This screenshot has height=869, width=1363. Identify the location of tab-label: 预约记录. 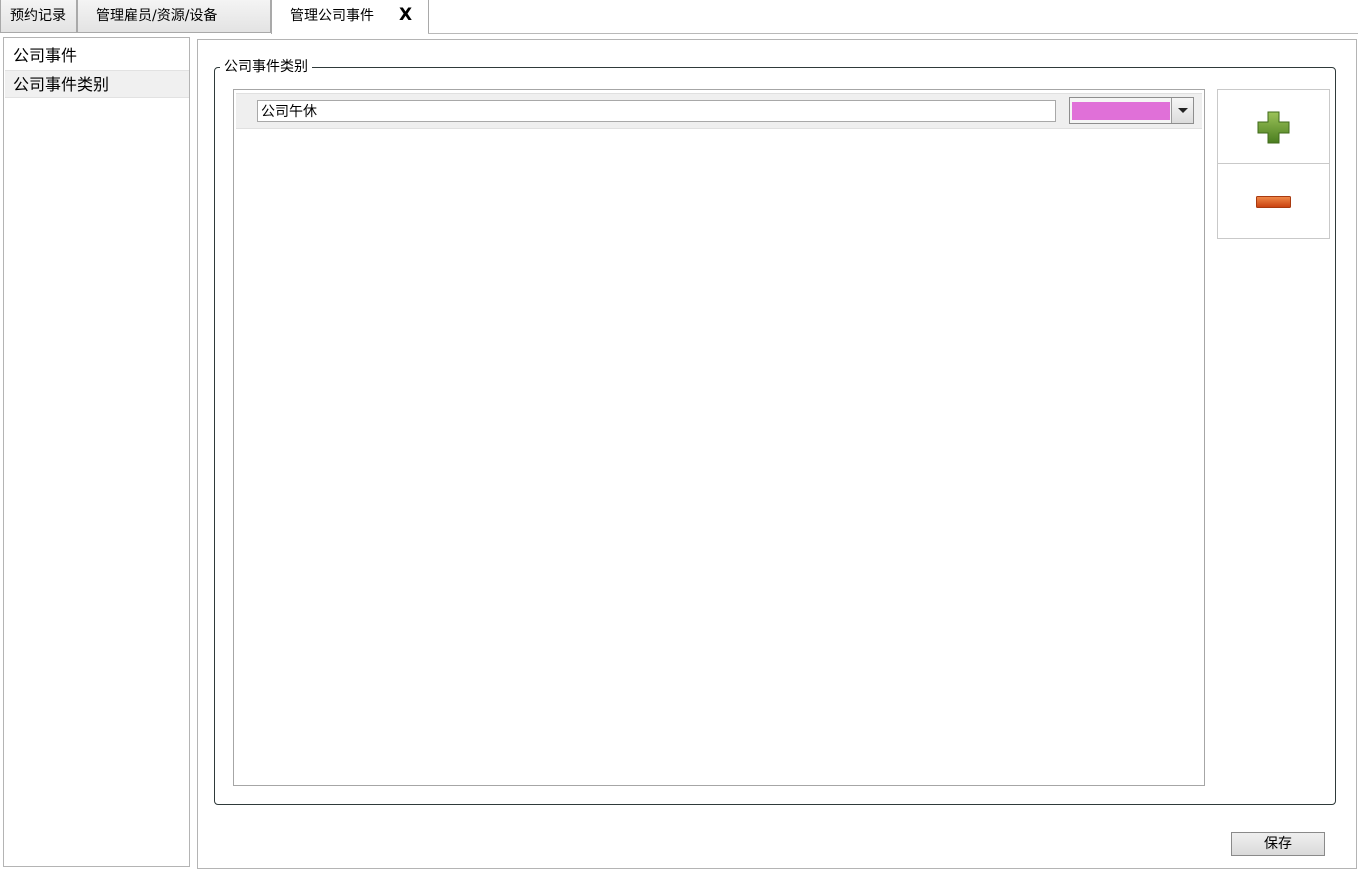
(38, 16).